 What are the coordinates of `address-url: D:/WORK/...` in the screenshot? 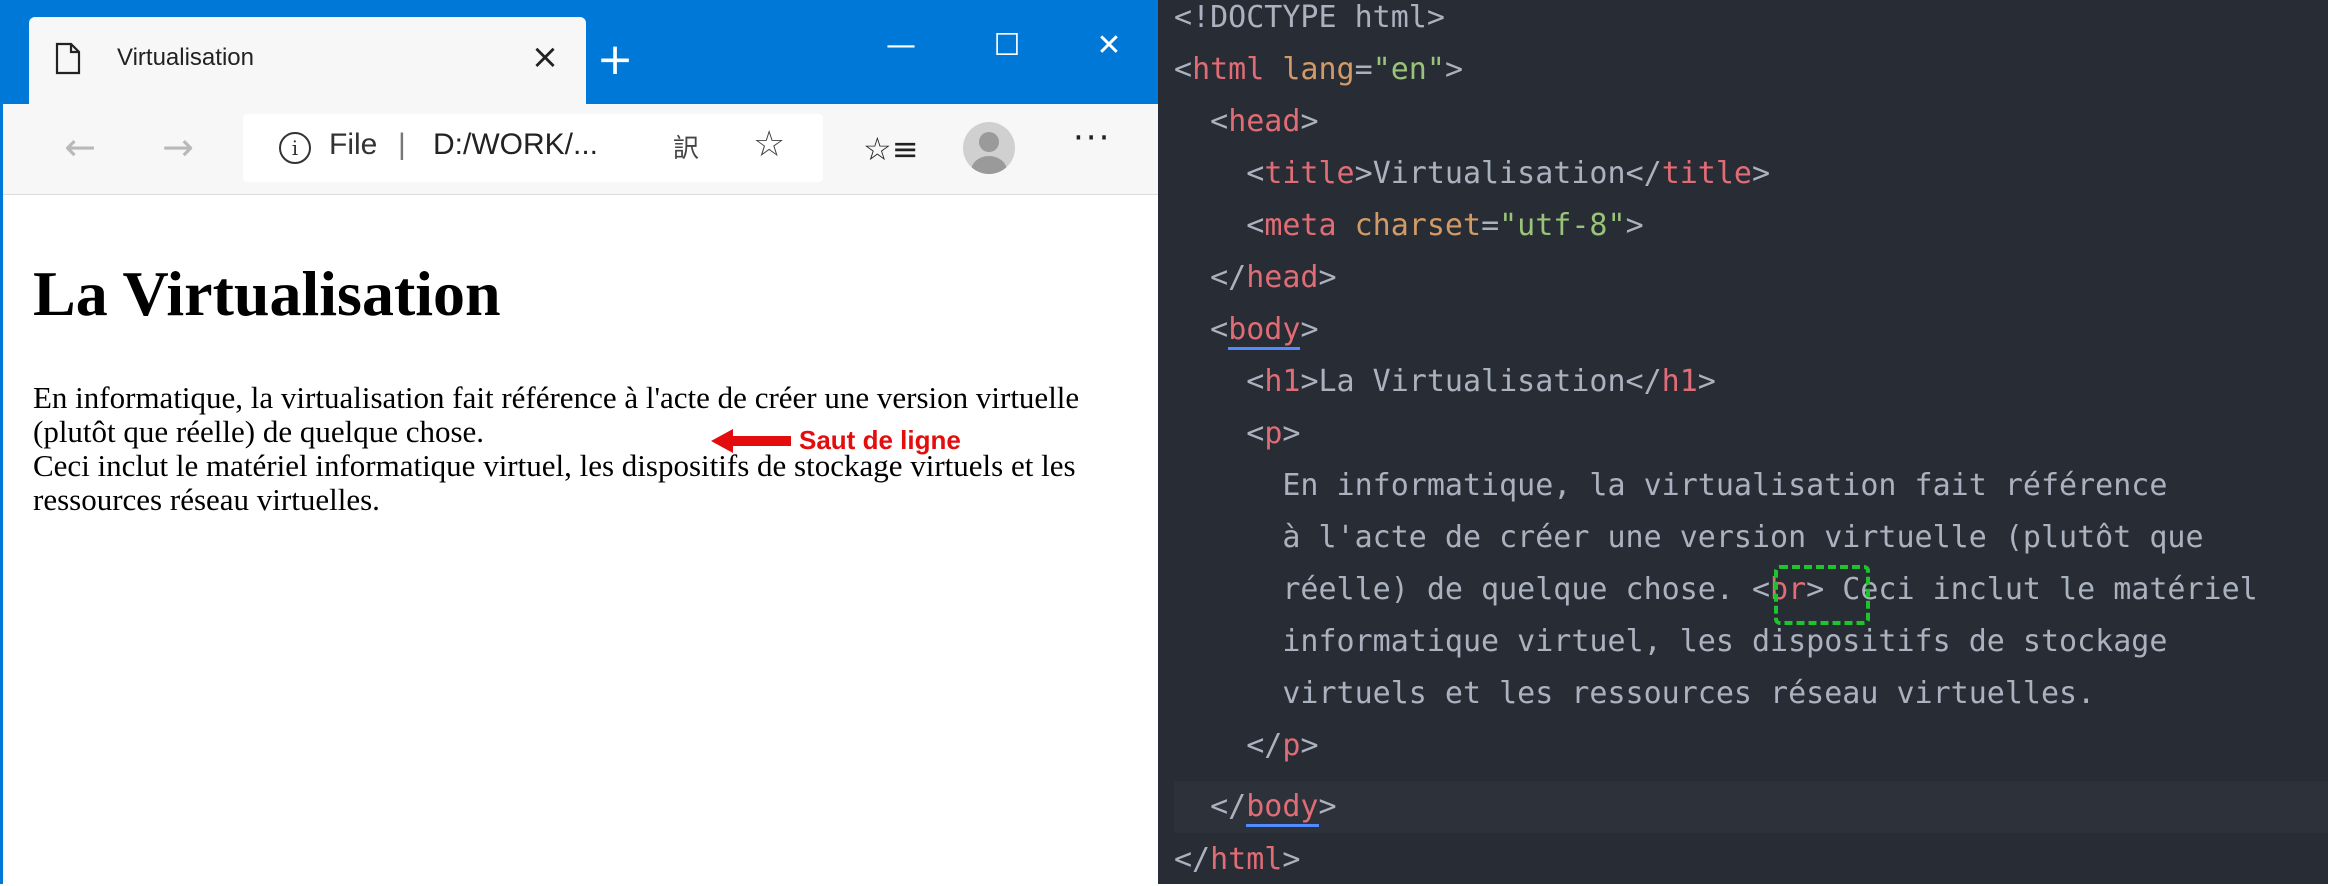 It's located at (515, 145).